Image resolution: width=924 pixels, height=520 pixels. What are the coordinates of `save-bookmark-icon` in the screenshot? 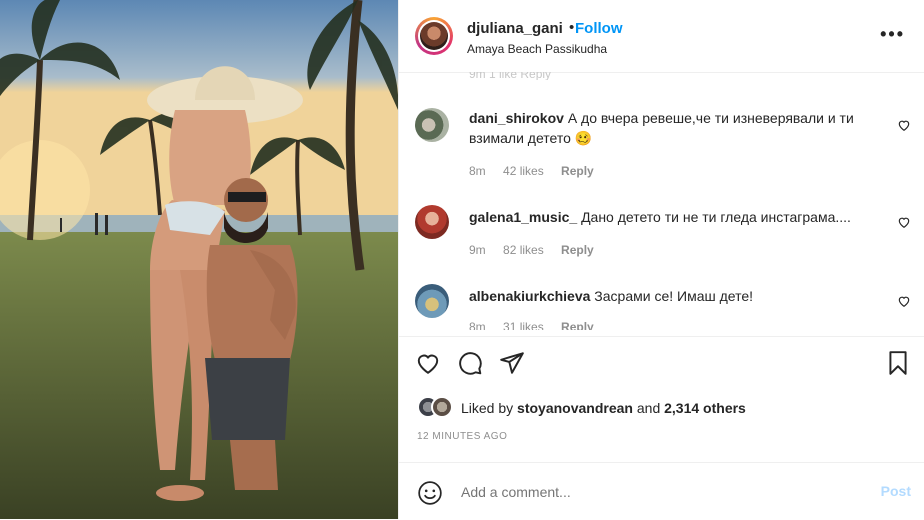 It's located at (898, 363).